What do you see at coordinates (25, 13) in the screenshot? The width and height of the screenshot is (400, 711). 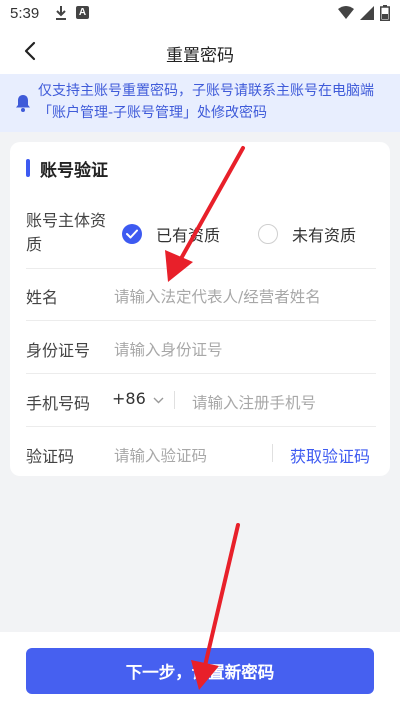 I see `status-time: 5:39` at bounding box center [25, 13].